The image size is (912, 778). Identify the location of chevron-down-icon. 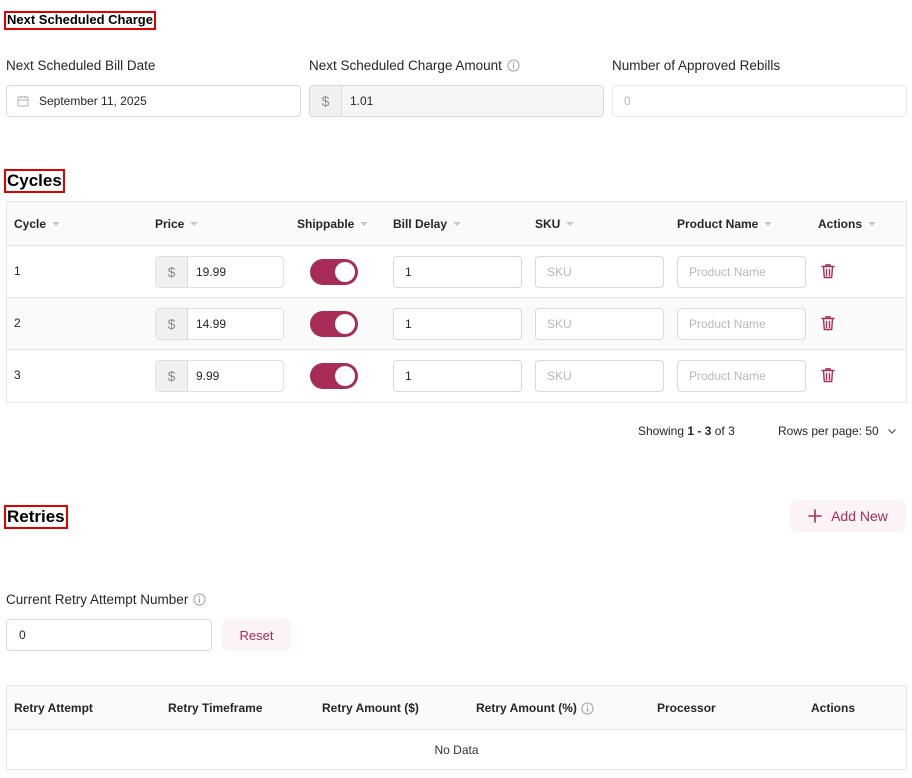
(891, 431).